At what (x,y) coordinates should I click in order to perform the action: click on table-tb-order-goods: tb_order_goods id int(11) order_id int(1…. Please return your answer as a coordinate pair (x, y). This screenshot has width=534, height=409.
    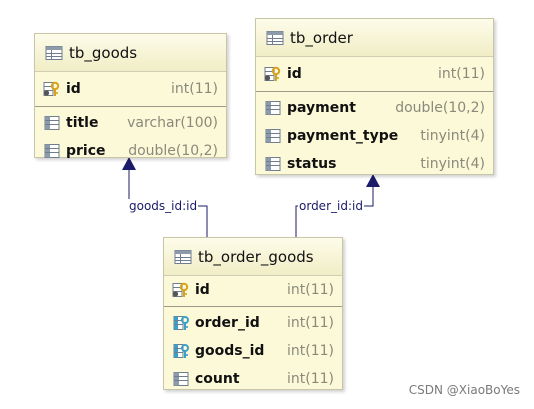
    Looking at the image, I should click on (253, 313).